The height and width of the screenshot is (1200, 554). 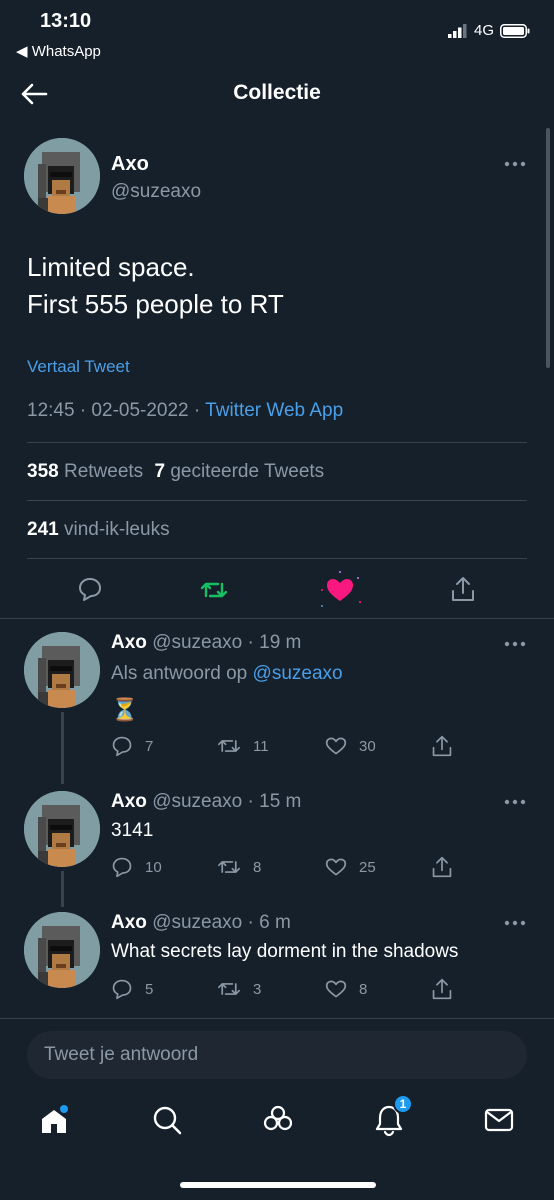 What do you see at coordinates (103, 471) in the screenshot?
I see `retweets-label: Retweets` at bounding box center [103, 471].